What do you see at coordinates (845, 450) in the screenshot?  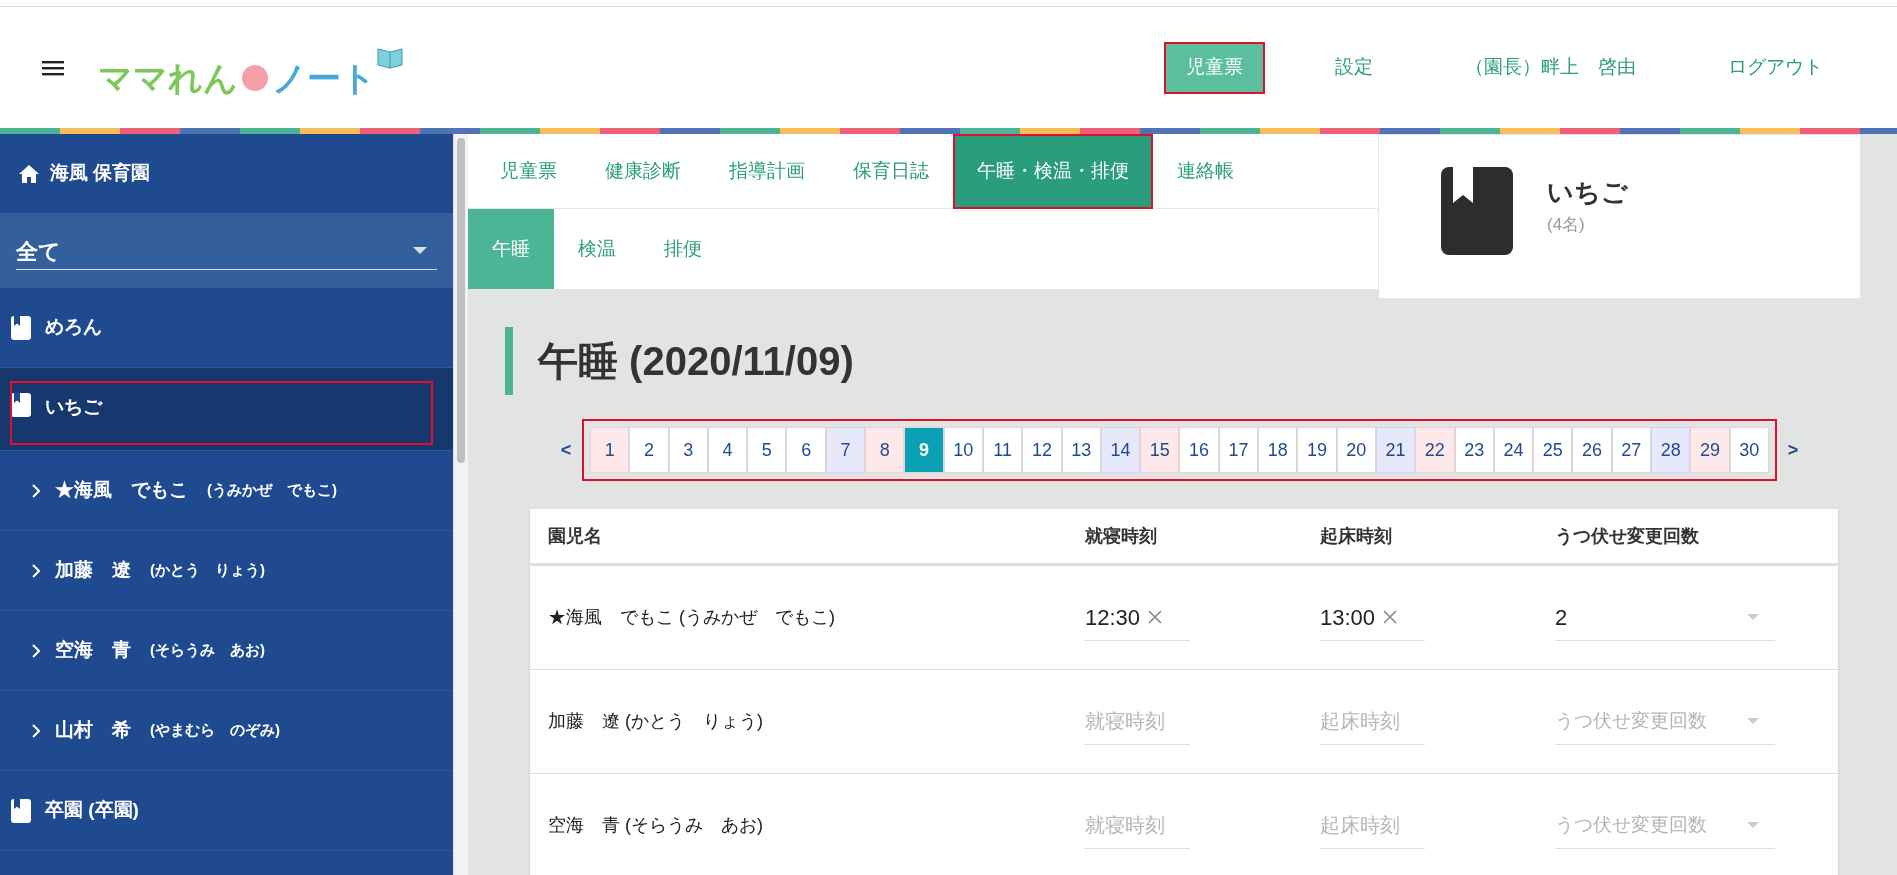 I see `date-button: 7` at bounding box center [845, 450].